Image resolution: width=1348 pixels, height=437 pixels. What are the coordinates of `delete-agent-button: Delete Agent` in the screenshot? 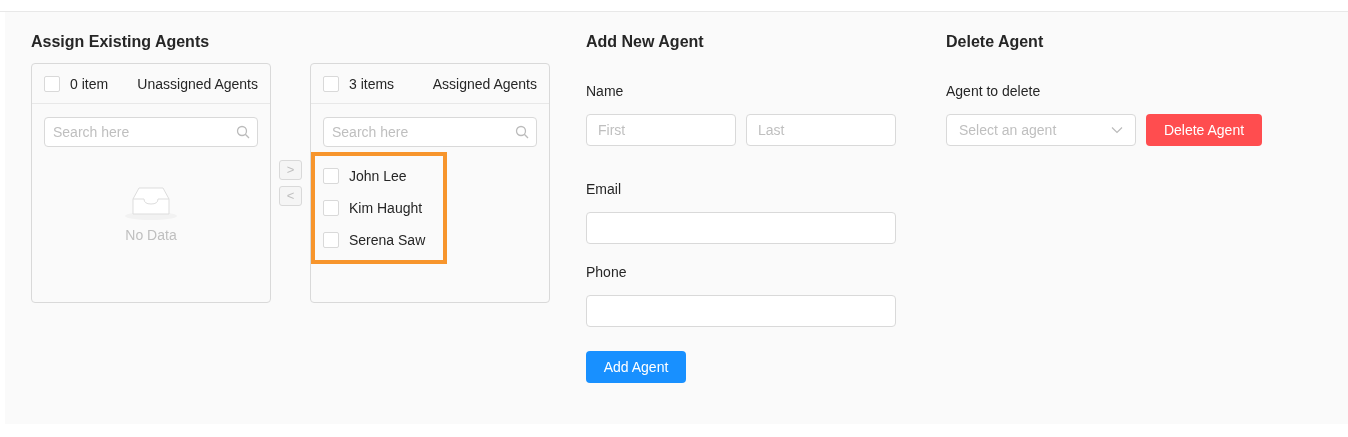 It's located at (1204, 130).